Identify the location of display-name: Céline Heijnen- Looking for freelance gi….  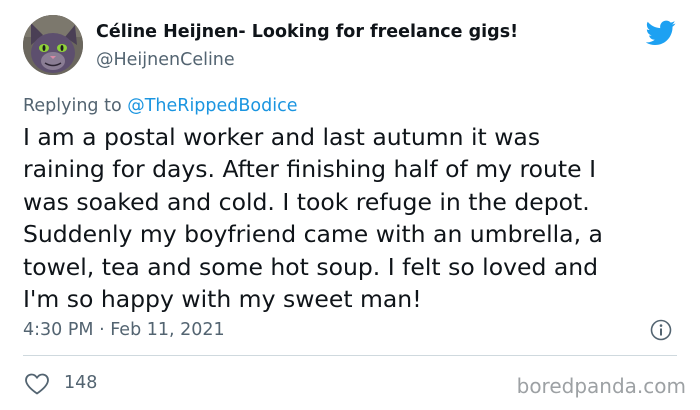
(307, 32).